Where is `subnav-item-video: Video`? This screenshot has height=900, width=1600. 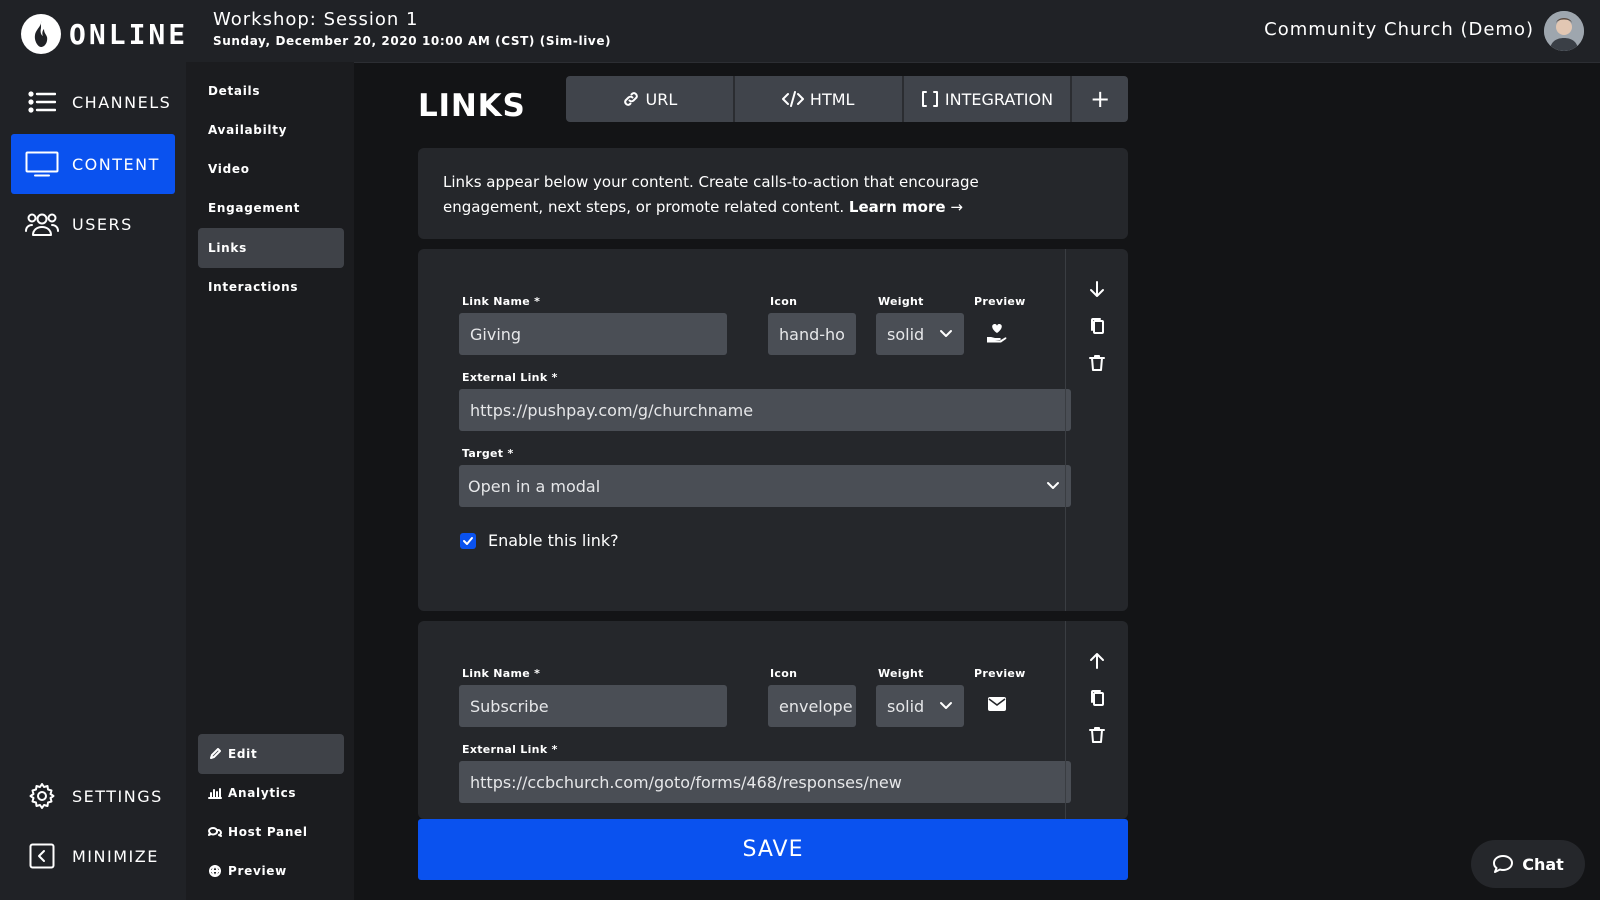
subnav-item-video: Video is located at coordinates (271, 169).